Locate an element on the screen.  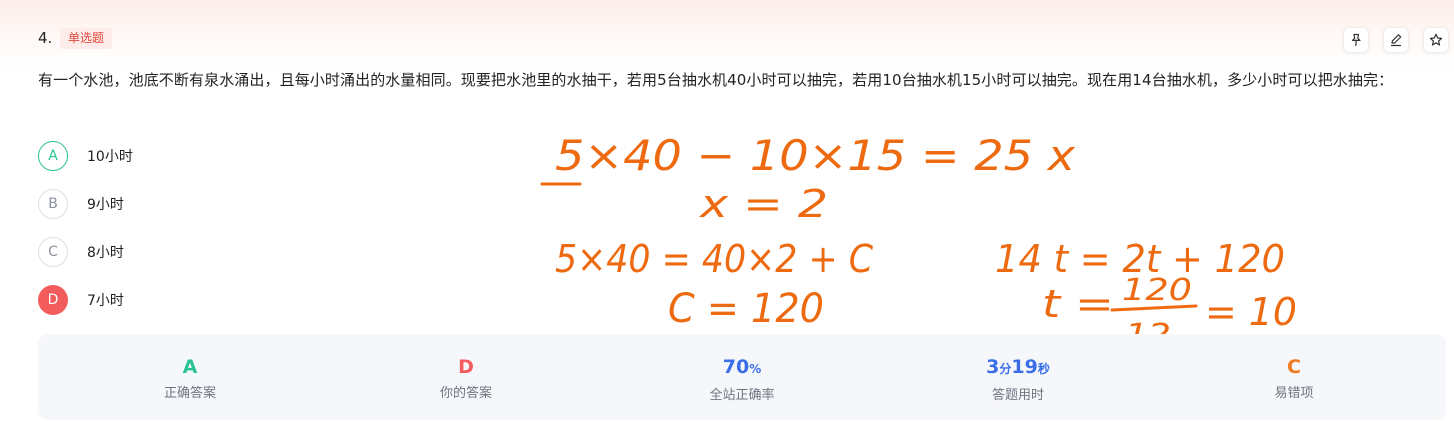
handwriting-line-1: 5×40 − 10×15 = 25 x is located at coordinates (815, 155).